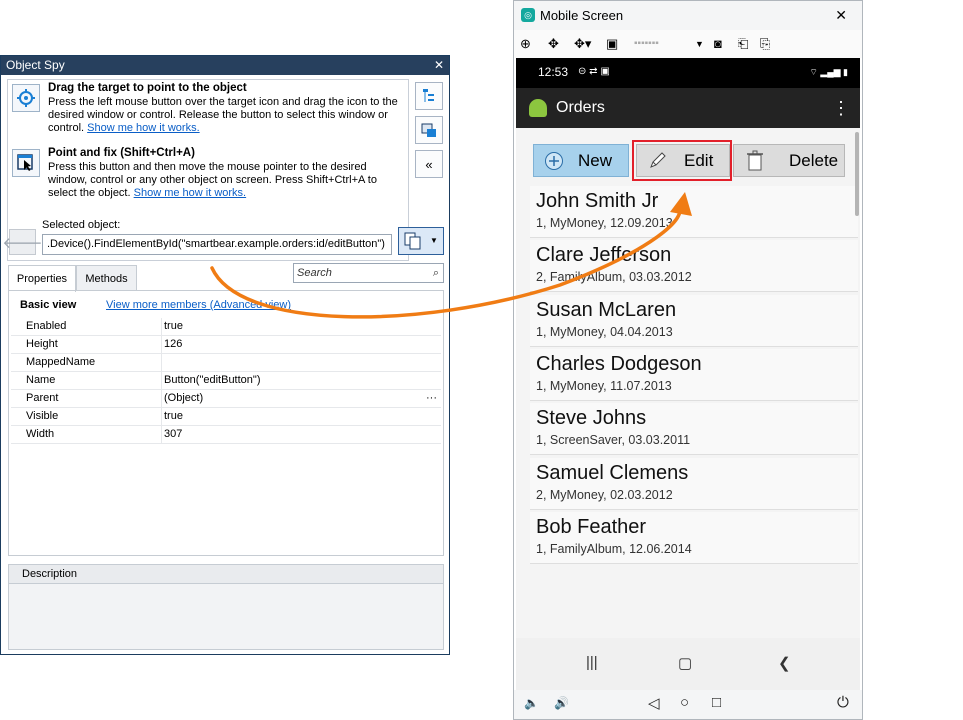  Describe the element at coordinates (694, 483) in the screenshot. I see `list-item: Samuel Clemens 2, MyMoney, 02.03.2012` at that location.